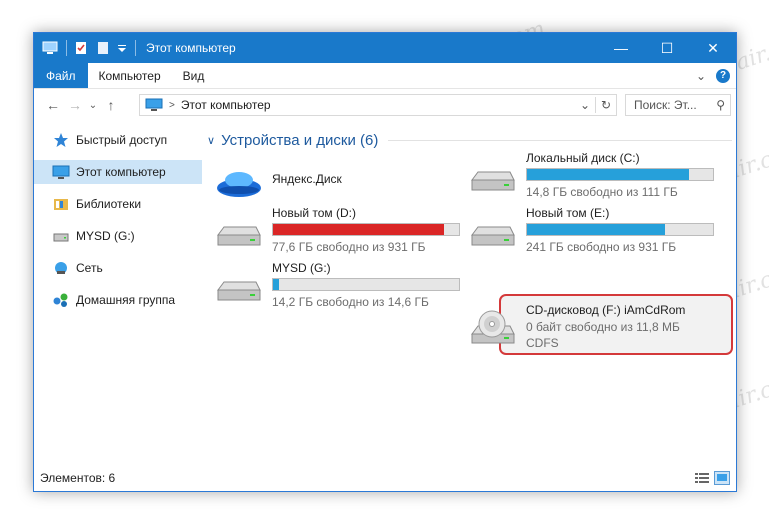 The width and height of the screenshot is (769, 524). What do you see at coordinates (568, 213) in the screenshot?
I see `drive-name: Новый том (E:)` at bounding box center [568, 213].